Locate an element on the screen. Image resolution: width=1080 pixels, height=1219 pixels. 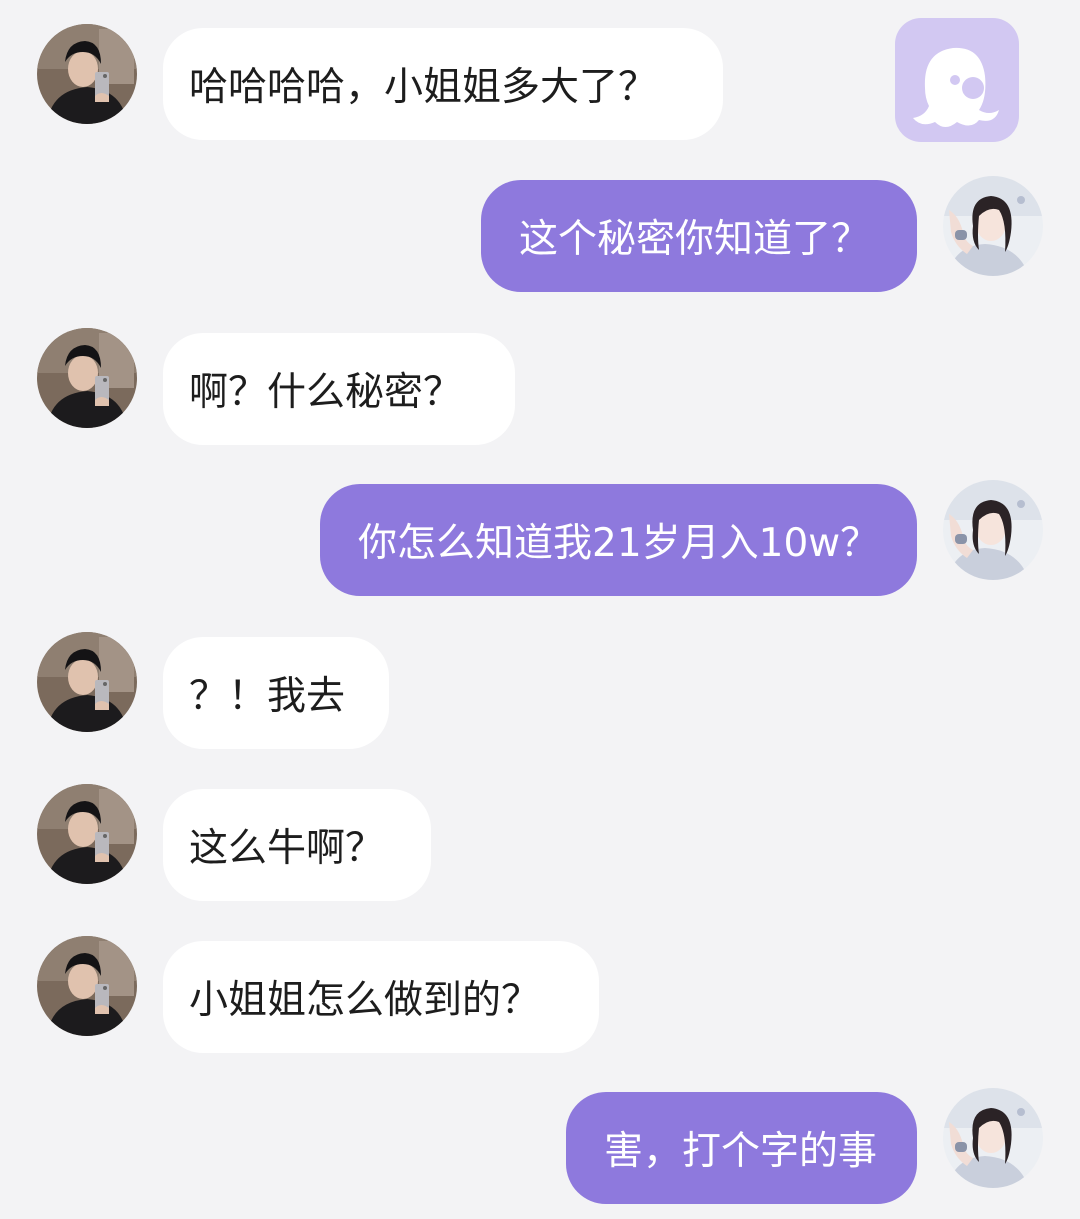
outgoing-message-bubble: 你怎么知道我21岁月入10w？ is located at coordinates (618, 540).